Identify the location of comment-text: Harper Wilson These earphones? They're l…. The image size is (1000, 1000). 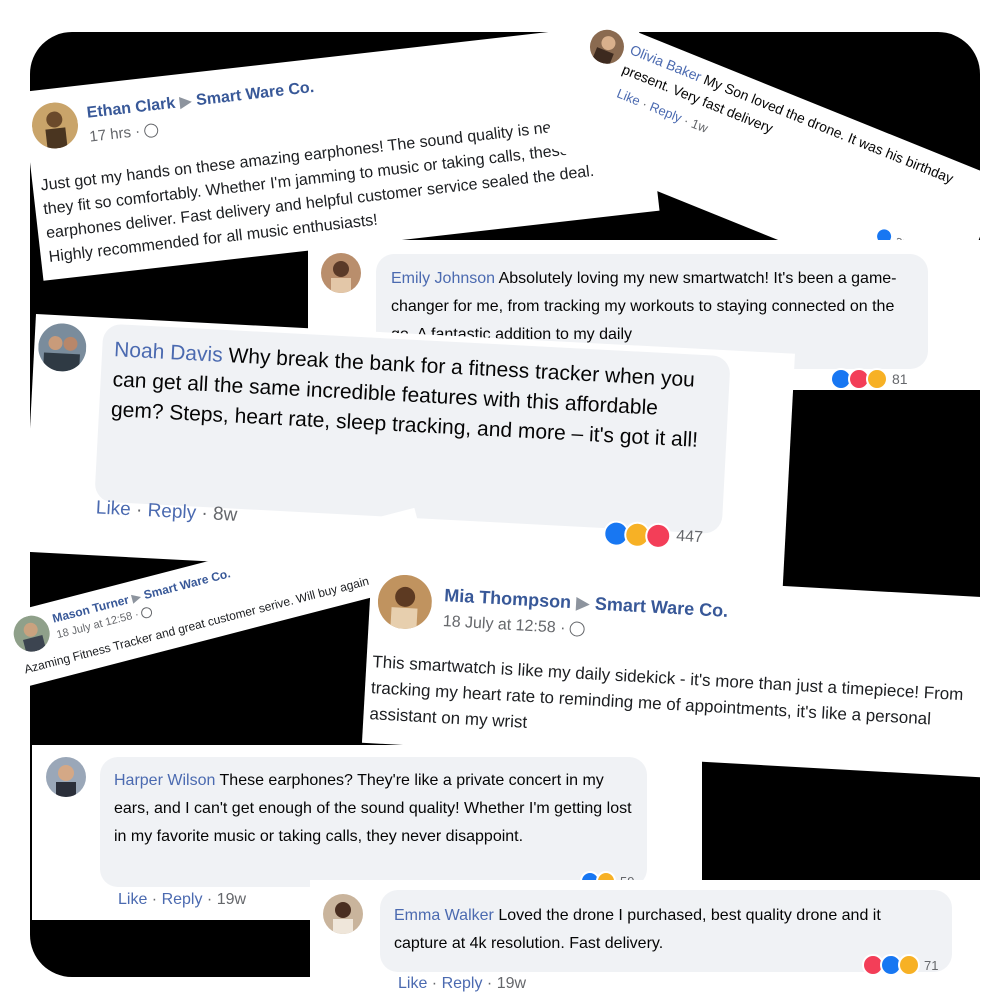
(374, 809).